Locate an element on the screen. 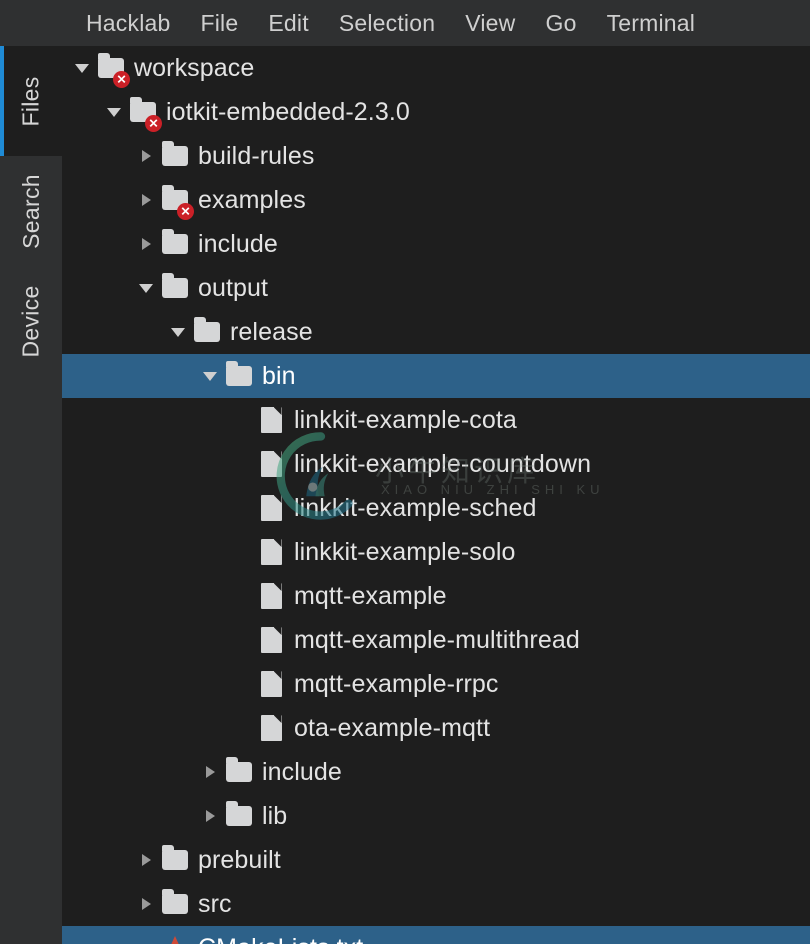 The width and height of the screenshot is (810, 944). tree-row: linkkit-example-countdown is located at coordinates (436, 464).